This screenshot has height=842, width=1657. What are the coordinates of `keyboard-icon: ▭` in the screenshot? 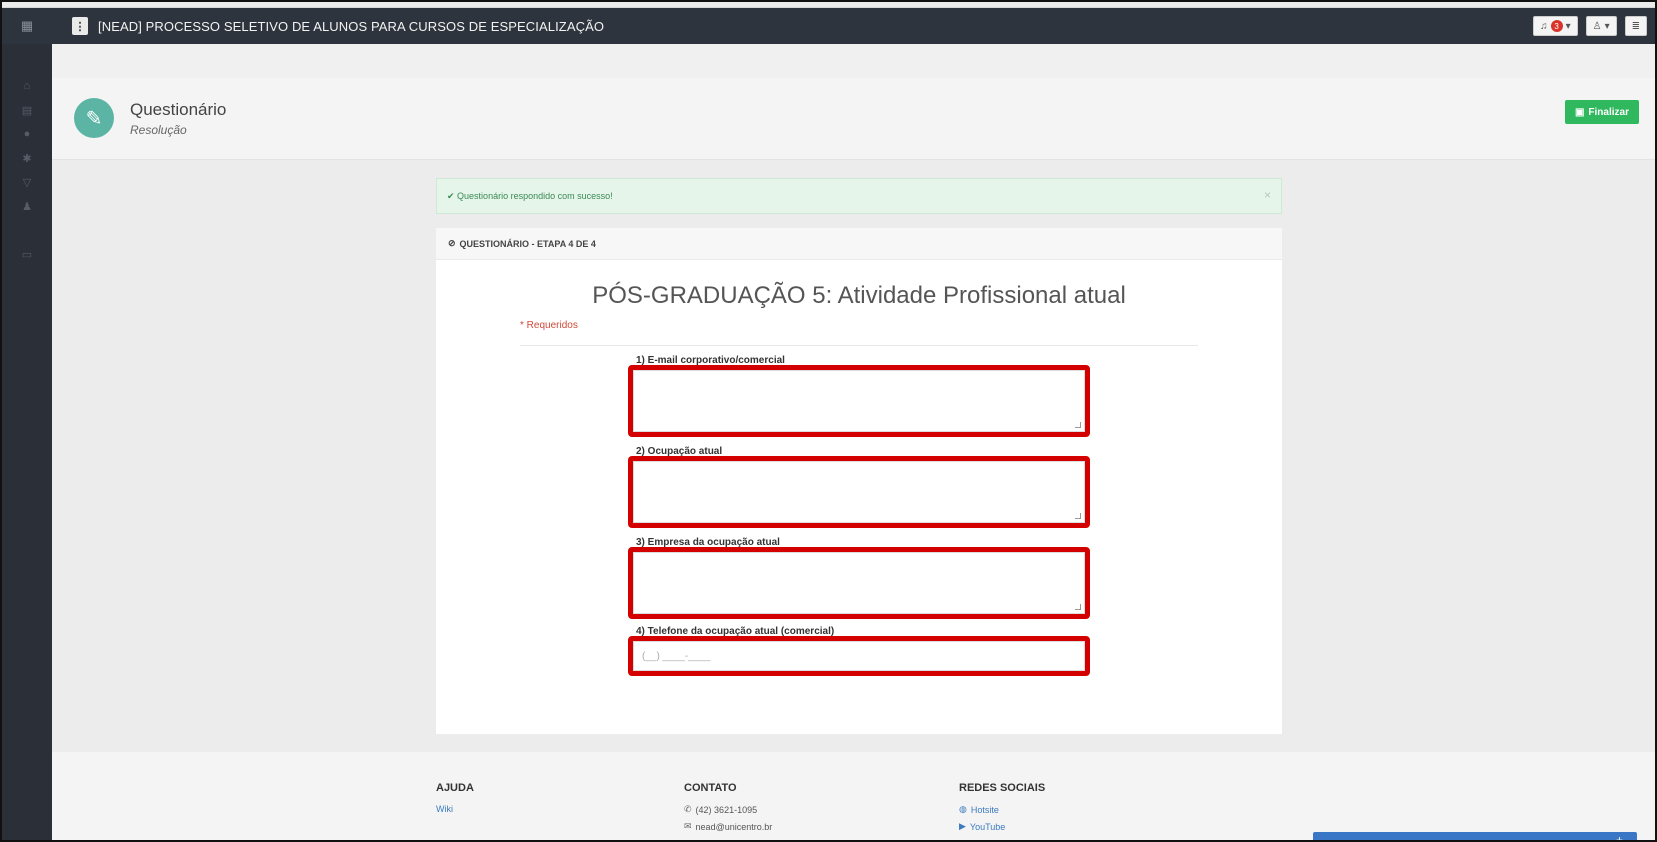 It's located at (27, 254).